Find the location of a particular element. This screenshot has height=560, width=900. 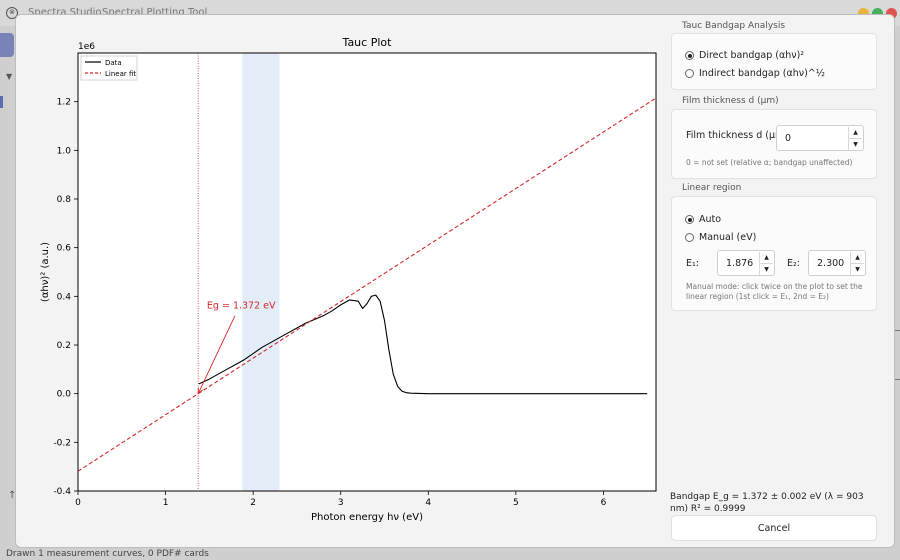

radio-auto-label: Auto is located at coordinates (710, 219).